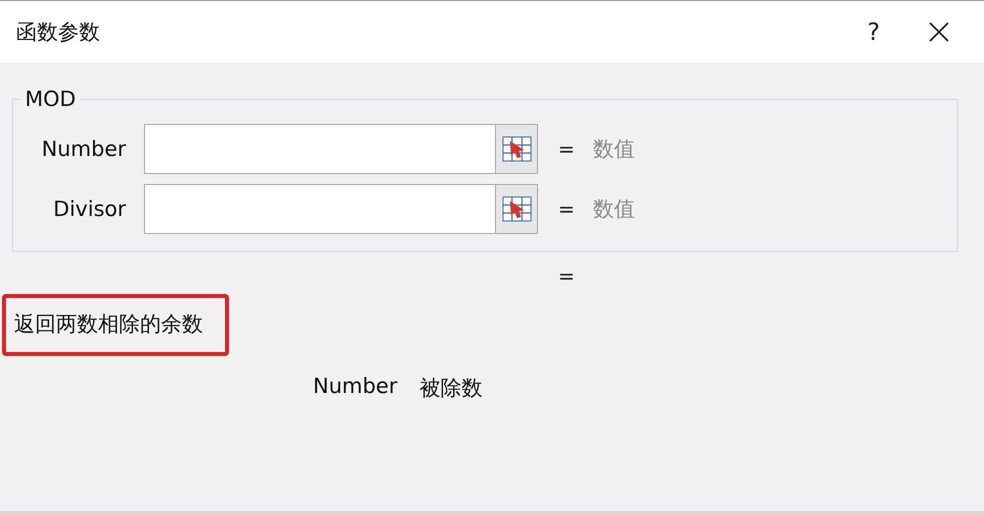  Describe the element at coordinates (355, 387) in the screenshot. I see `argument-help-name: Number` at that location.